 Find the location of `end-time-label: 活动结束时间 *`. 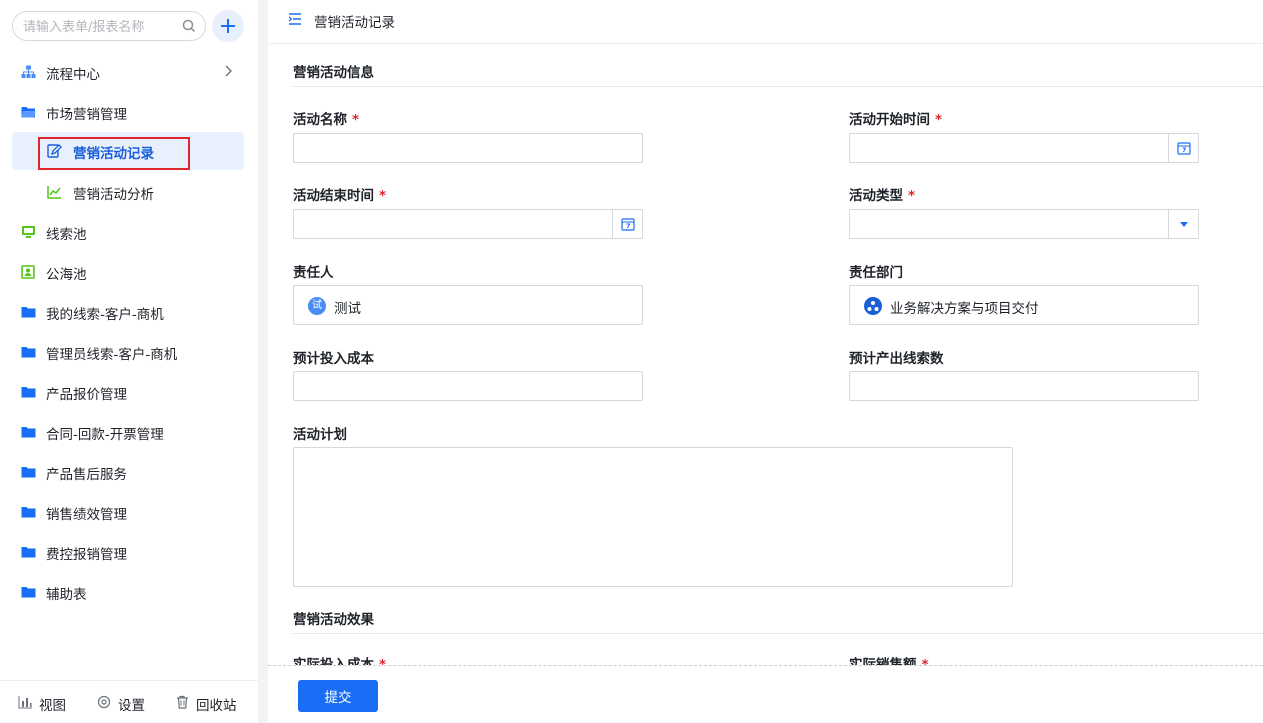

end-time-label: 活动结束时间 * is located at coordinates (339, 194).